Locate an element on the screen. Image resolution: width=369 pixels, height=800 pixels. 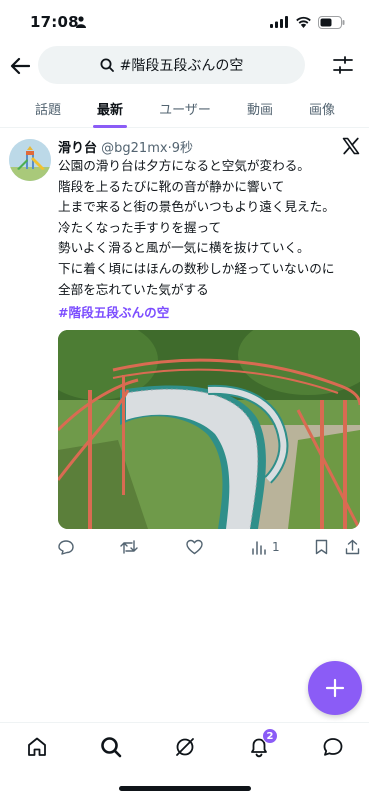
reply-icon is located at coordinates (66, 547).